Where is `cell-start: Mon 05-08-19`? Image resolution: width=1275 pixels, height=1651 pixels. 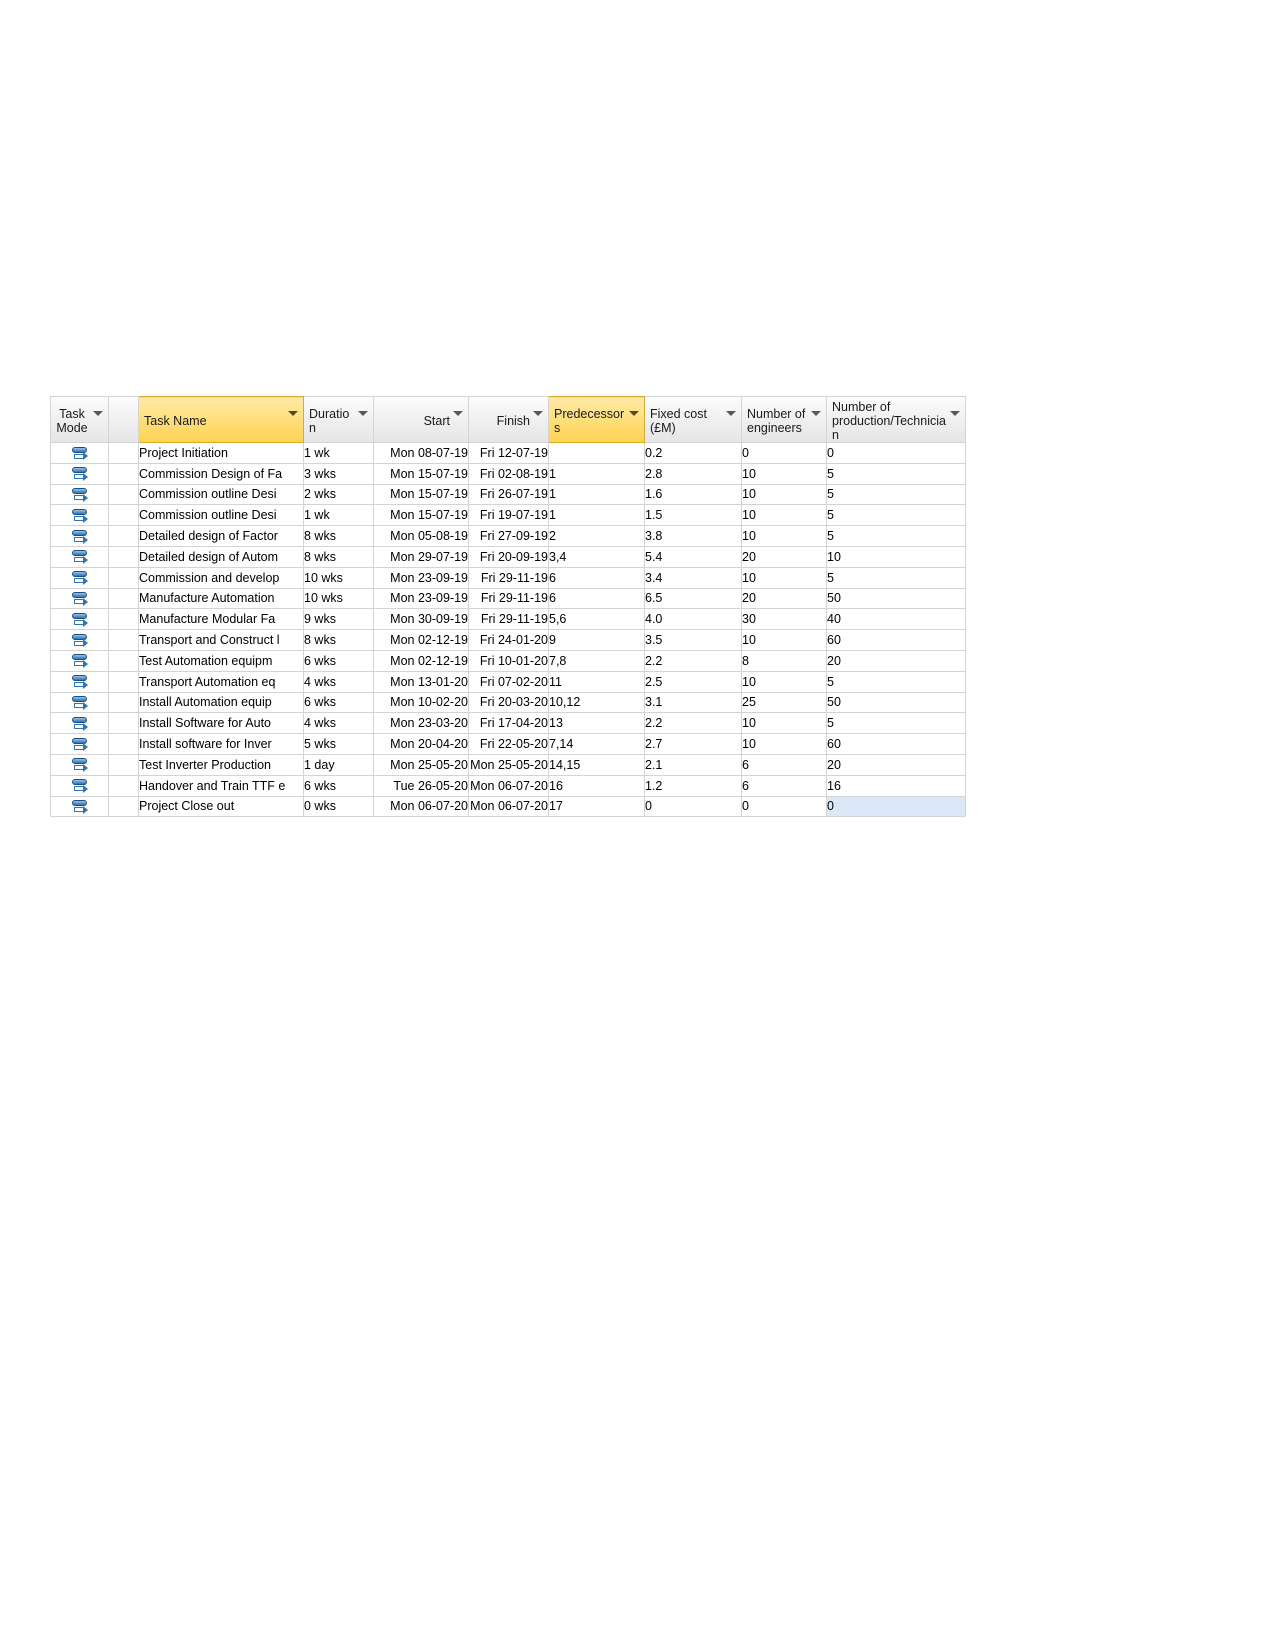 cell-start: Mon 05-08-19 is located at coordinates (421, 536).